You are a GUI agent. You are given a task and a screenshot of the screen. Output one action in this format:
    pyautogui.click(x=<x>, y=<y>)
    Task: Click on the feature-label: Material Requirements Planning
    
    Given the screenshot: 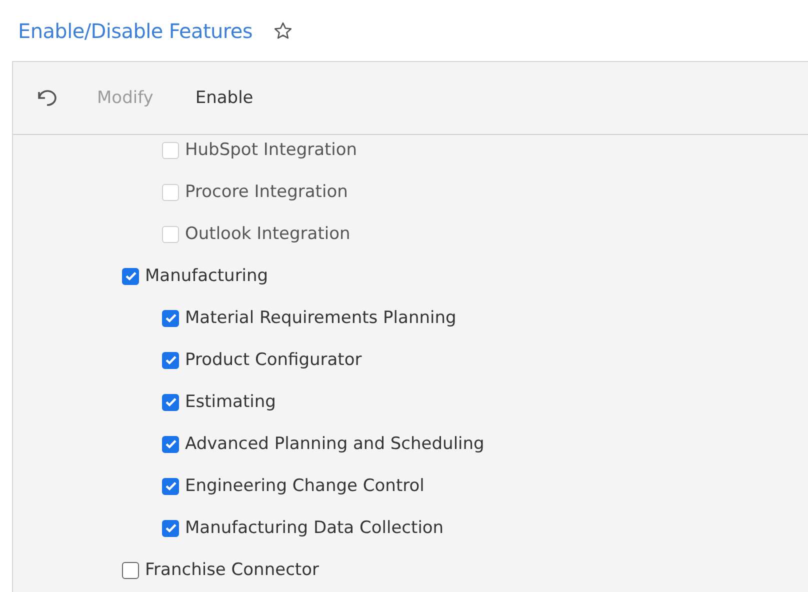 What is the action you would take?
    pyautogui.click(x=320, y=318)
    